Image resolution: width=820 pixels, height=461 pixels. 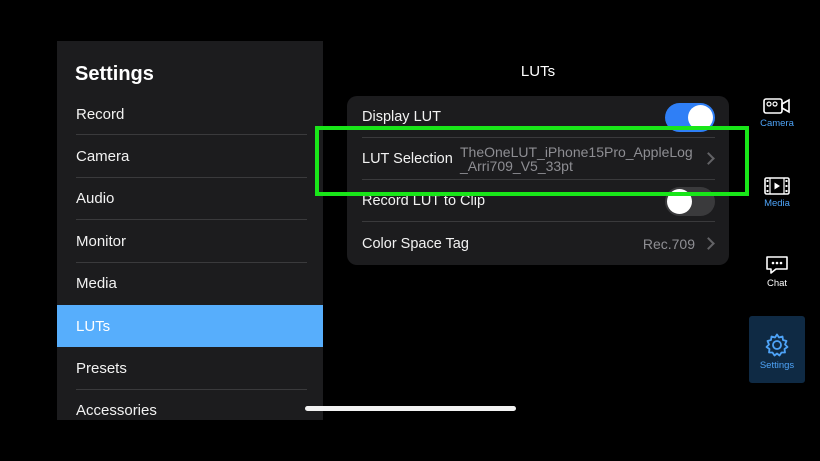 What do you see at coordinates (777, 365) in the screenshot?
I see `nav-settings-label: Settings` at bounding box center [777, 365].